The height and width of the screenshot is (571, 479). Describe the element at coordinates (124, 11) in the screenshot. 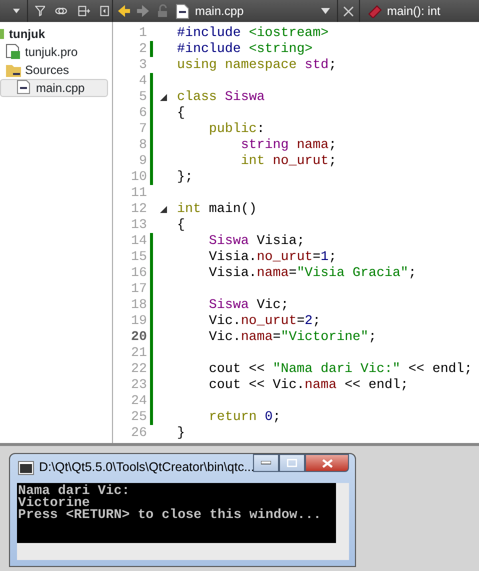

I see `back-arrow-icon` at that location.